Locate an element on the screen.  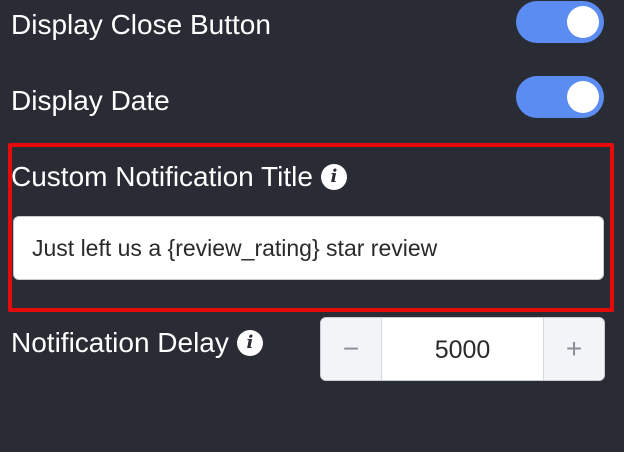
notification-delay-stepper: − 5000 + is located at coordinates (462, 349).